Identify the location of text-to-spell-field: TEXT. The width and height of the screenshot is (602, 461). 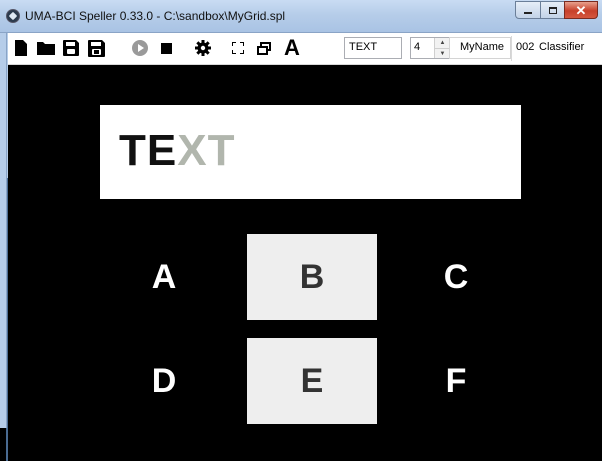
(373, 48).